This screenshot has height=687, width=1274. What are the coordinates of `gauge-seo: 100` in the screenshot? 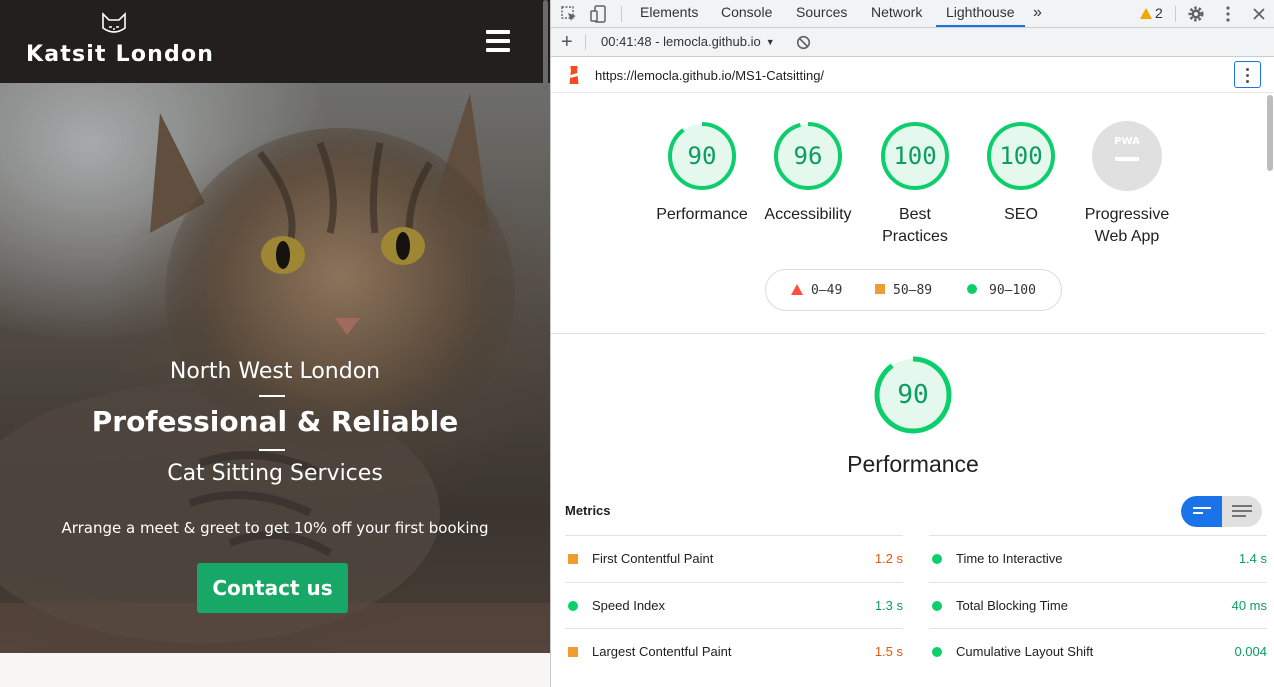 It's located at (1021, 156).